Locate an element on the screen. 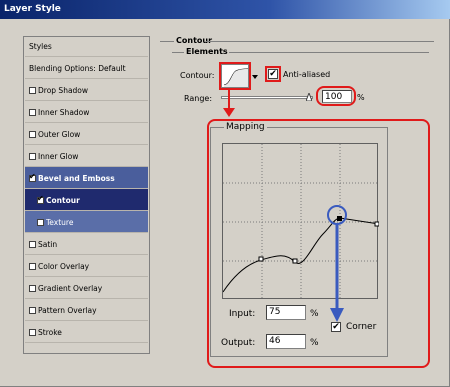 Image resolution: width=450 pixels, height=387 pixels. annotation-highlight-range is located at coordinates (336, 96).